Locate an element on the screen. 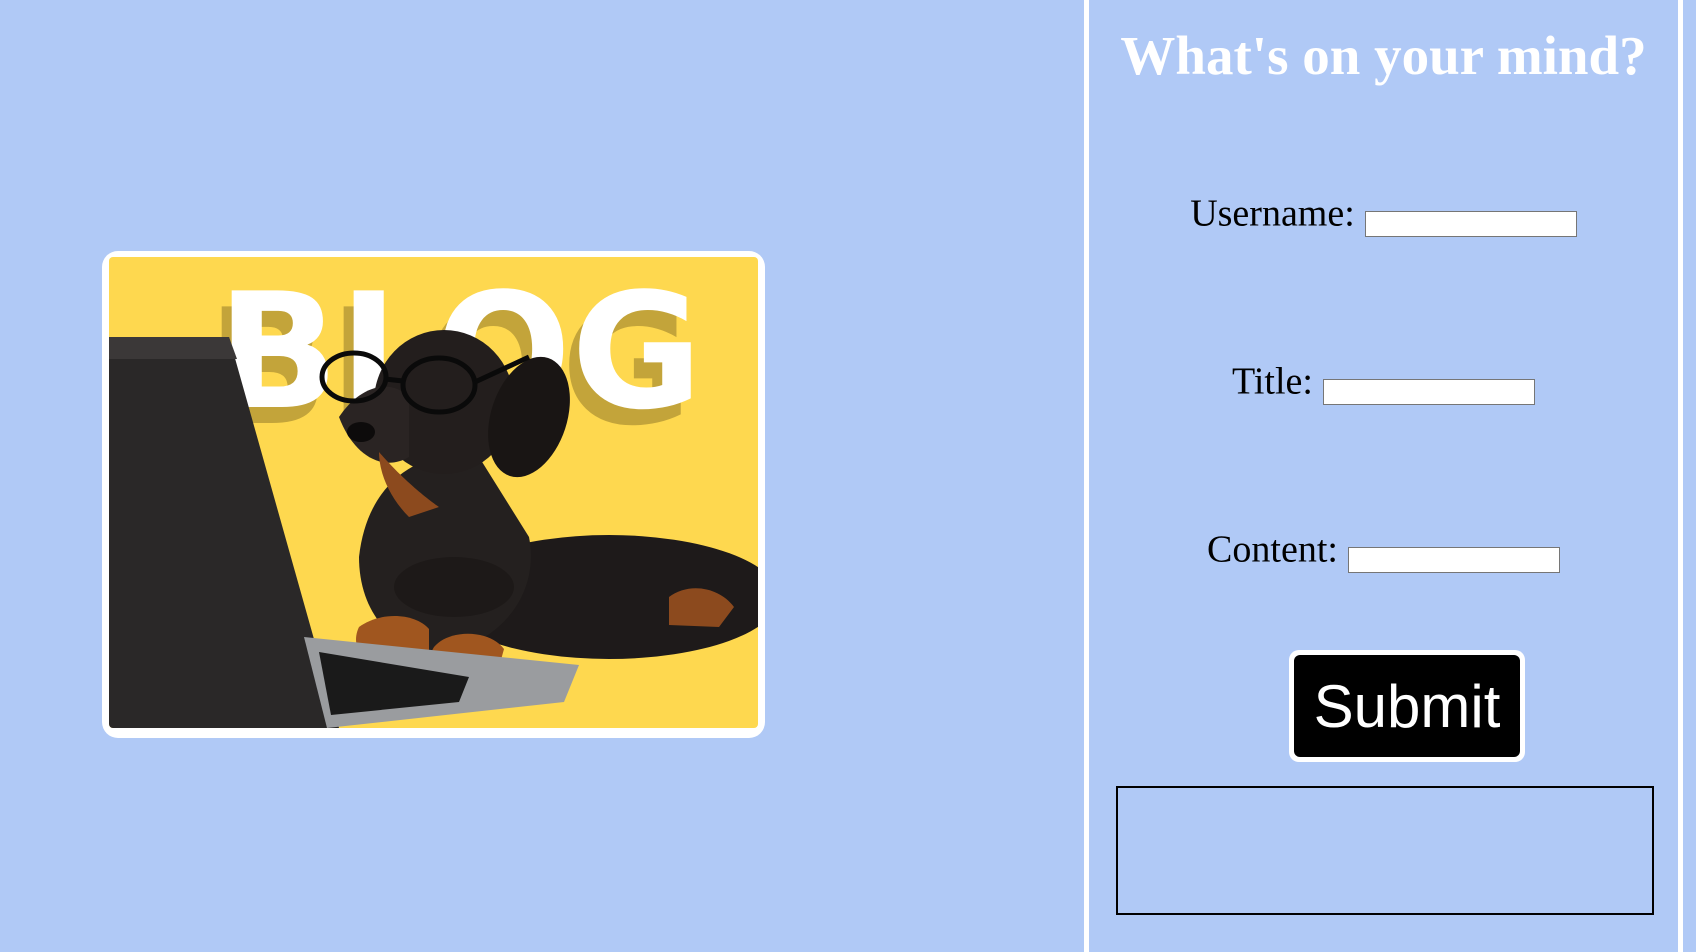  glasses-bridge is located at coordinates (394, 380).